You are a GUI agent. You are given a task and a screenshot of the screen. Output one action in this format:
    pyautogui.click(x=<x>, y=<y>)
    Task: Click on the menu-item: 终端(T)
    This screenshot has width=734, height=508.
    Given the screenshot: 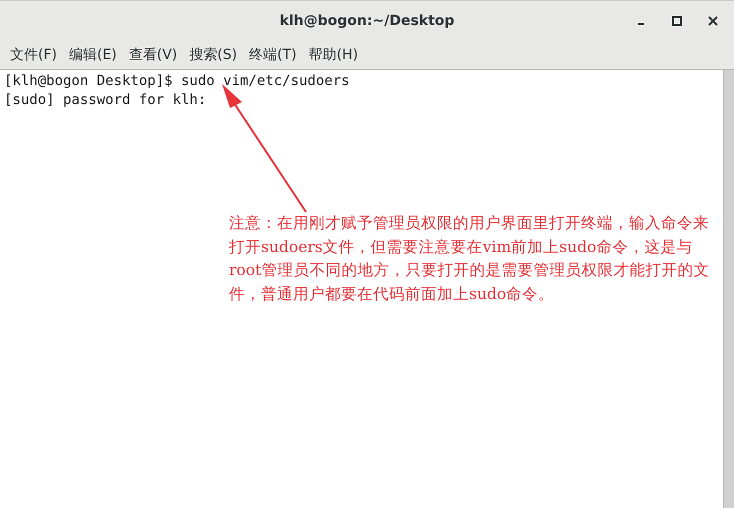 What is the action you would take?
    pyautogui.click(x=273, y=55)
    